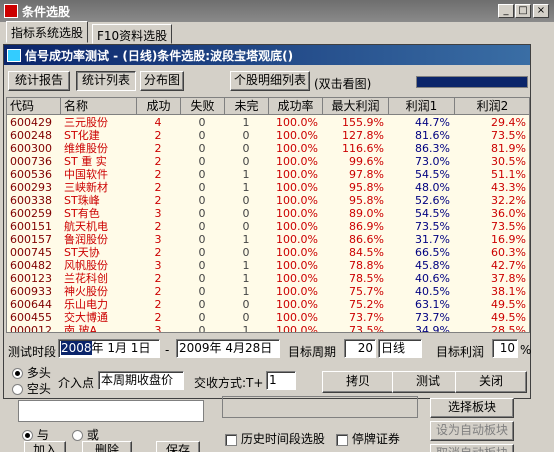  Describe the element at coordinates (281, 380) in the screenshot. I see `trade-mode-input: 1` at that location.